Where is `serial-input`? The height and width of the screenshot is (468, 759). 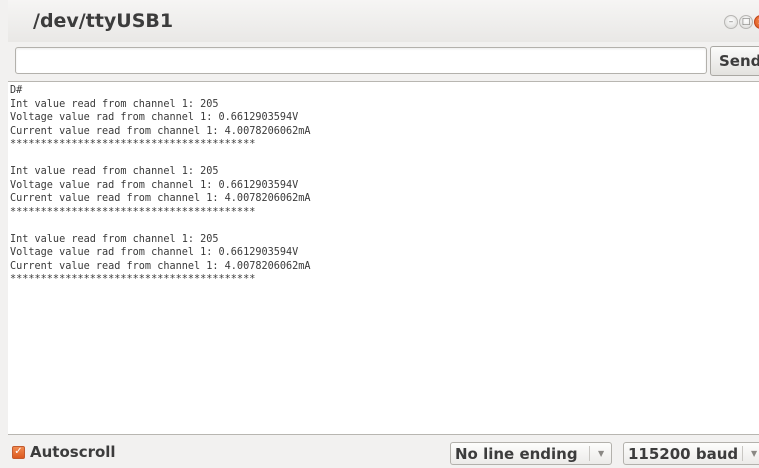
serial-input is located at coordinates (361, 60).